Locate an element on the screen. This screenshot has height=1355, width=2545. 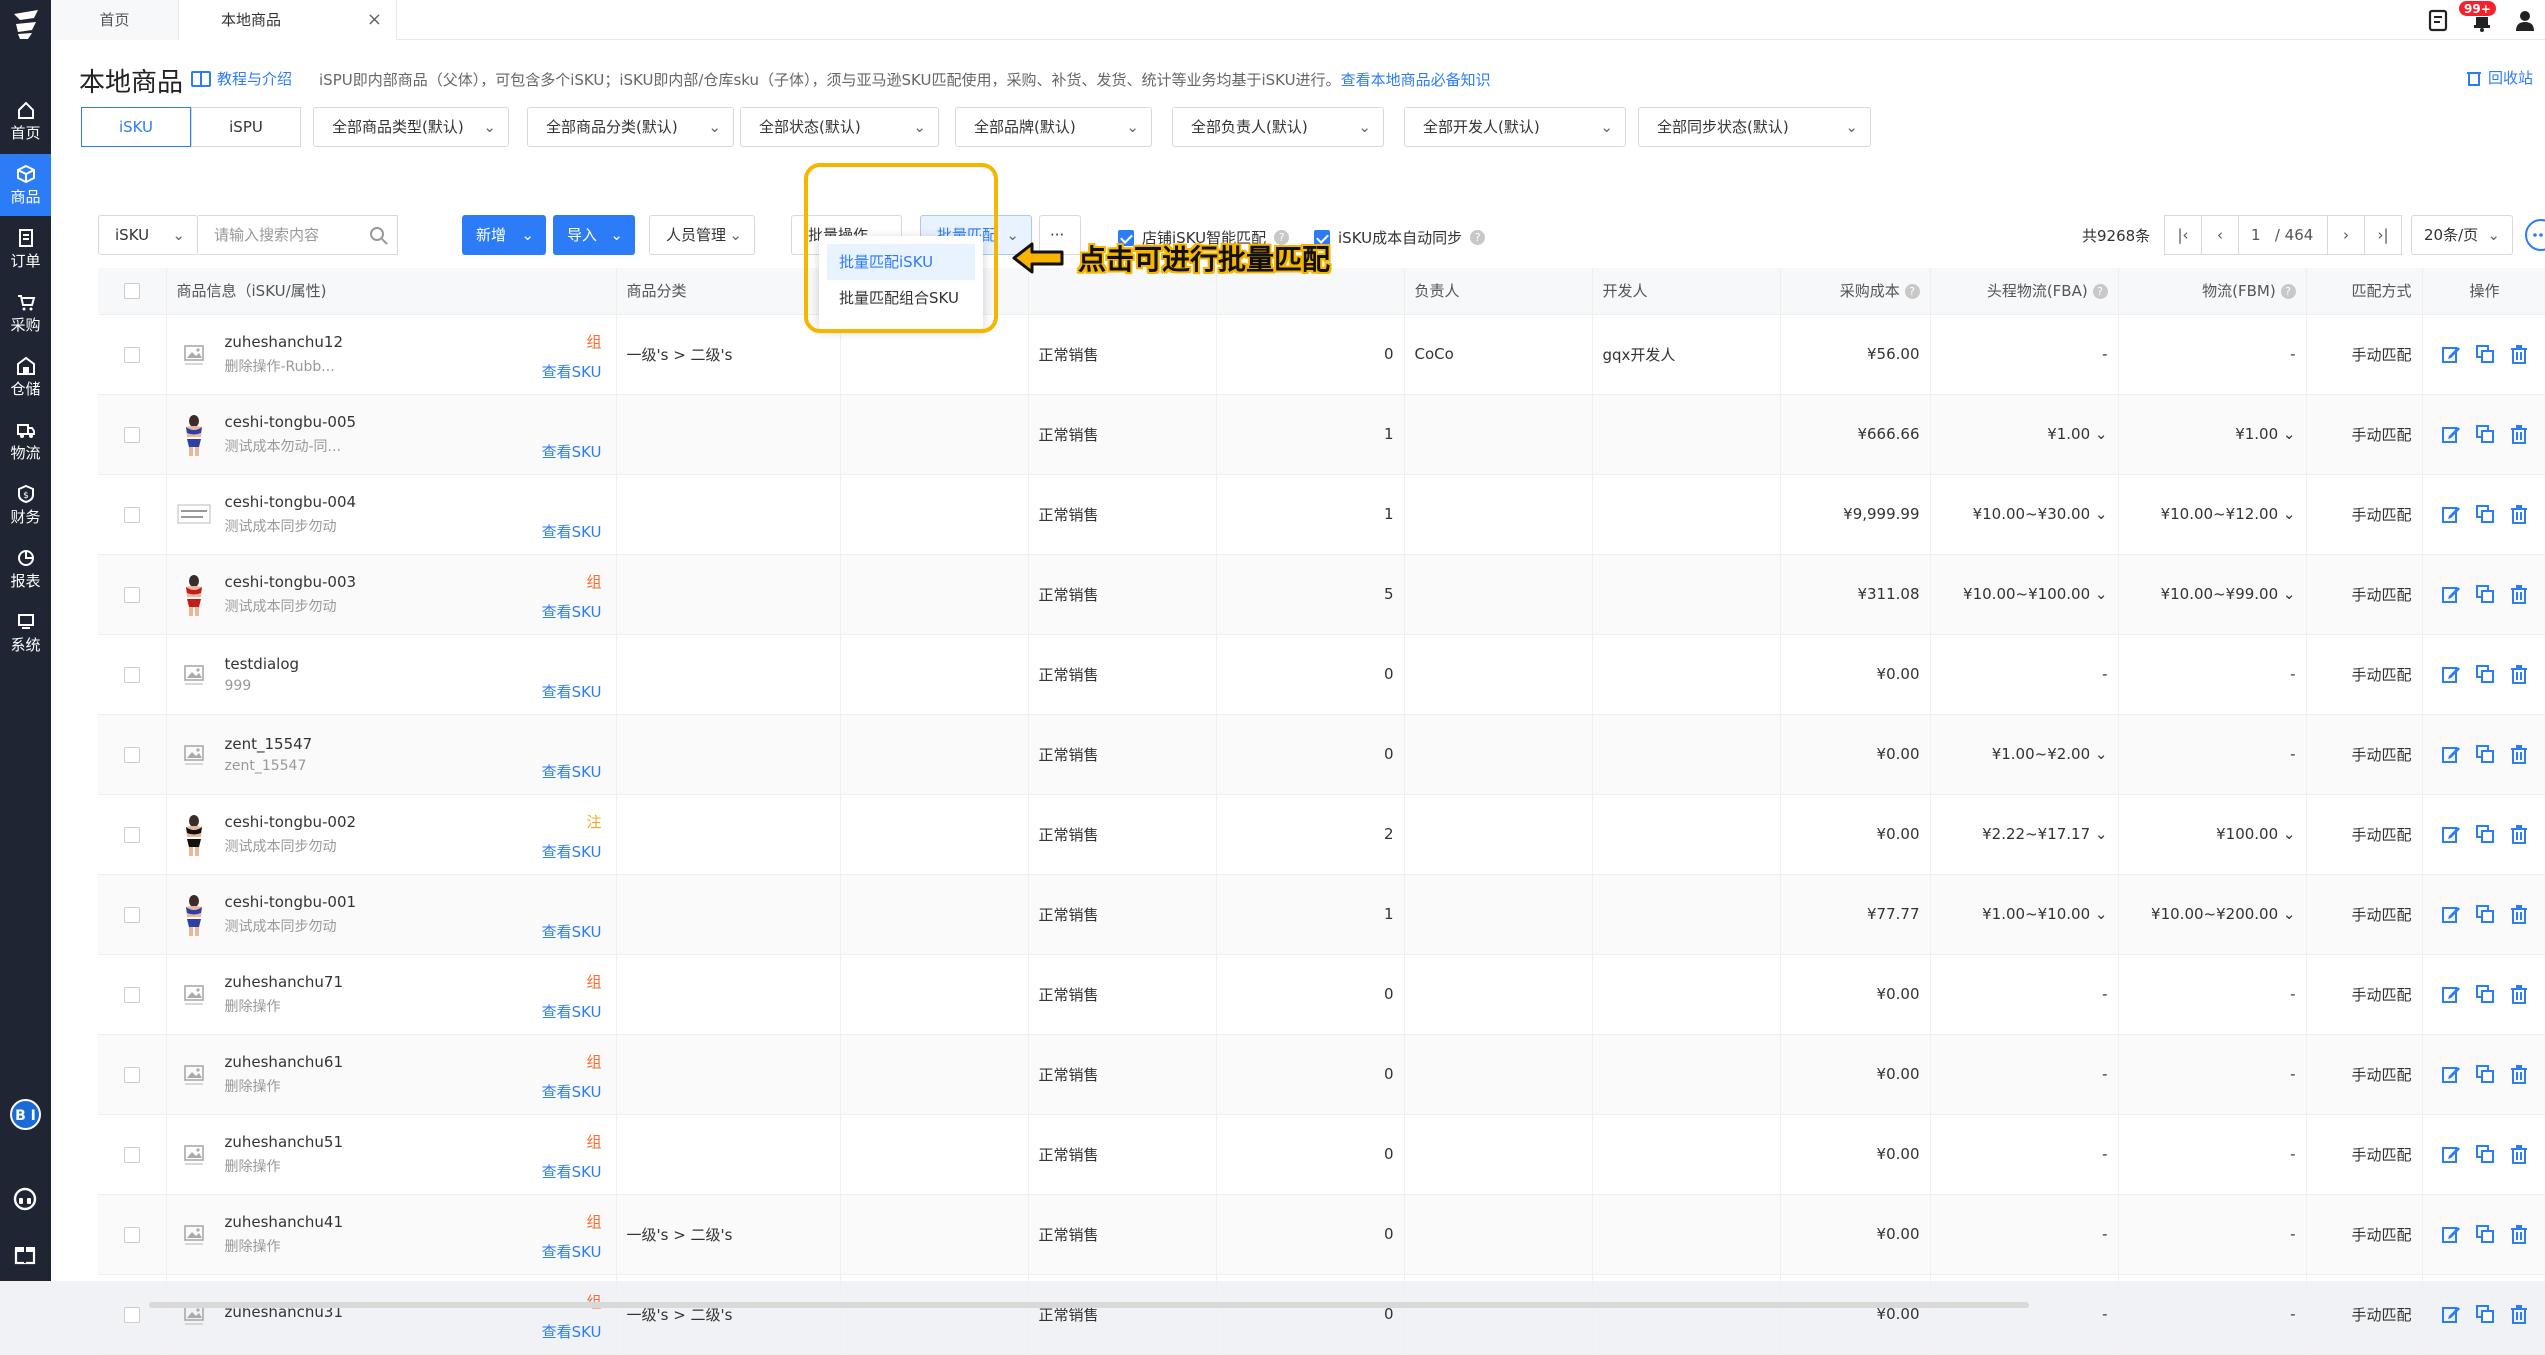
col-fbm: 物流(FBM) ? is located at coordinates (2212, 291).